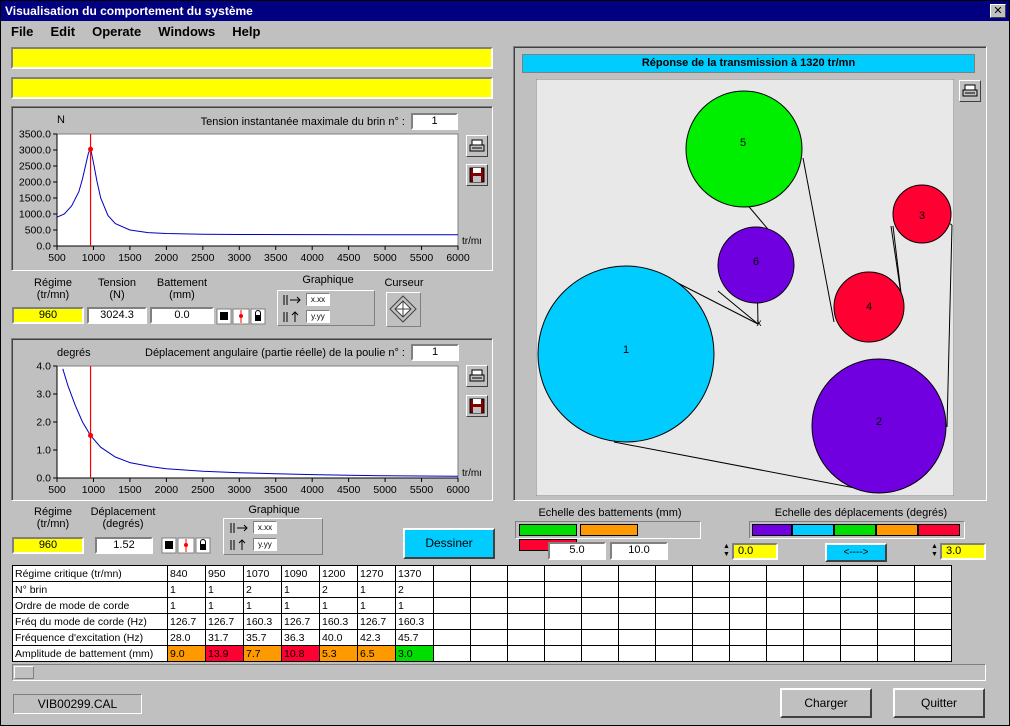  I want to click on table-cell: 2, so click(414, 589).